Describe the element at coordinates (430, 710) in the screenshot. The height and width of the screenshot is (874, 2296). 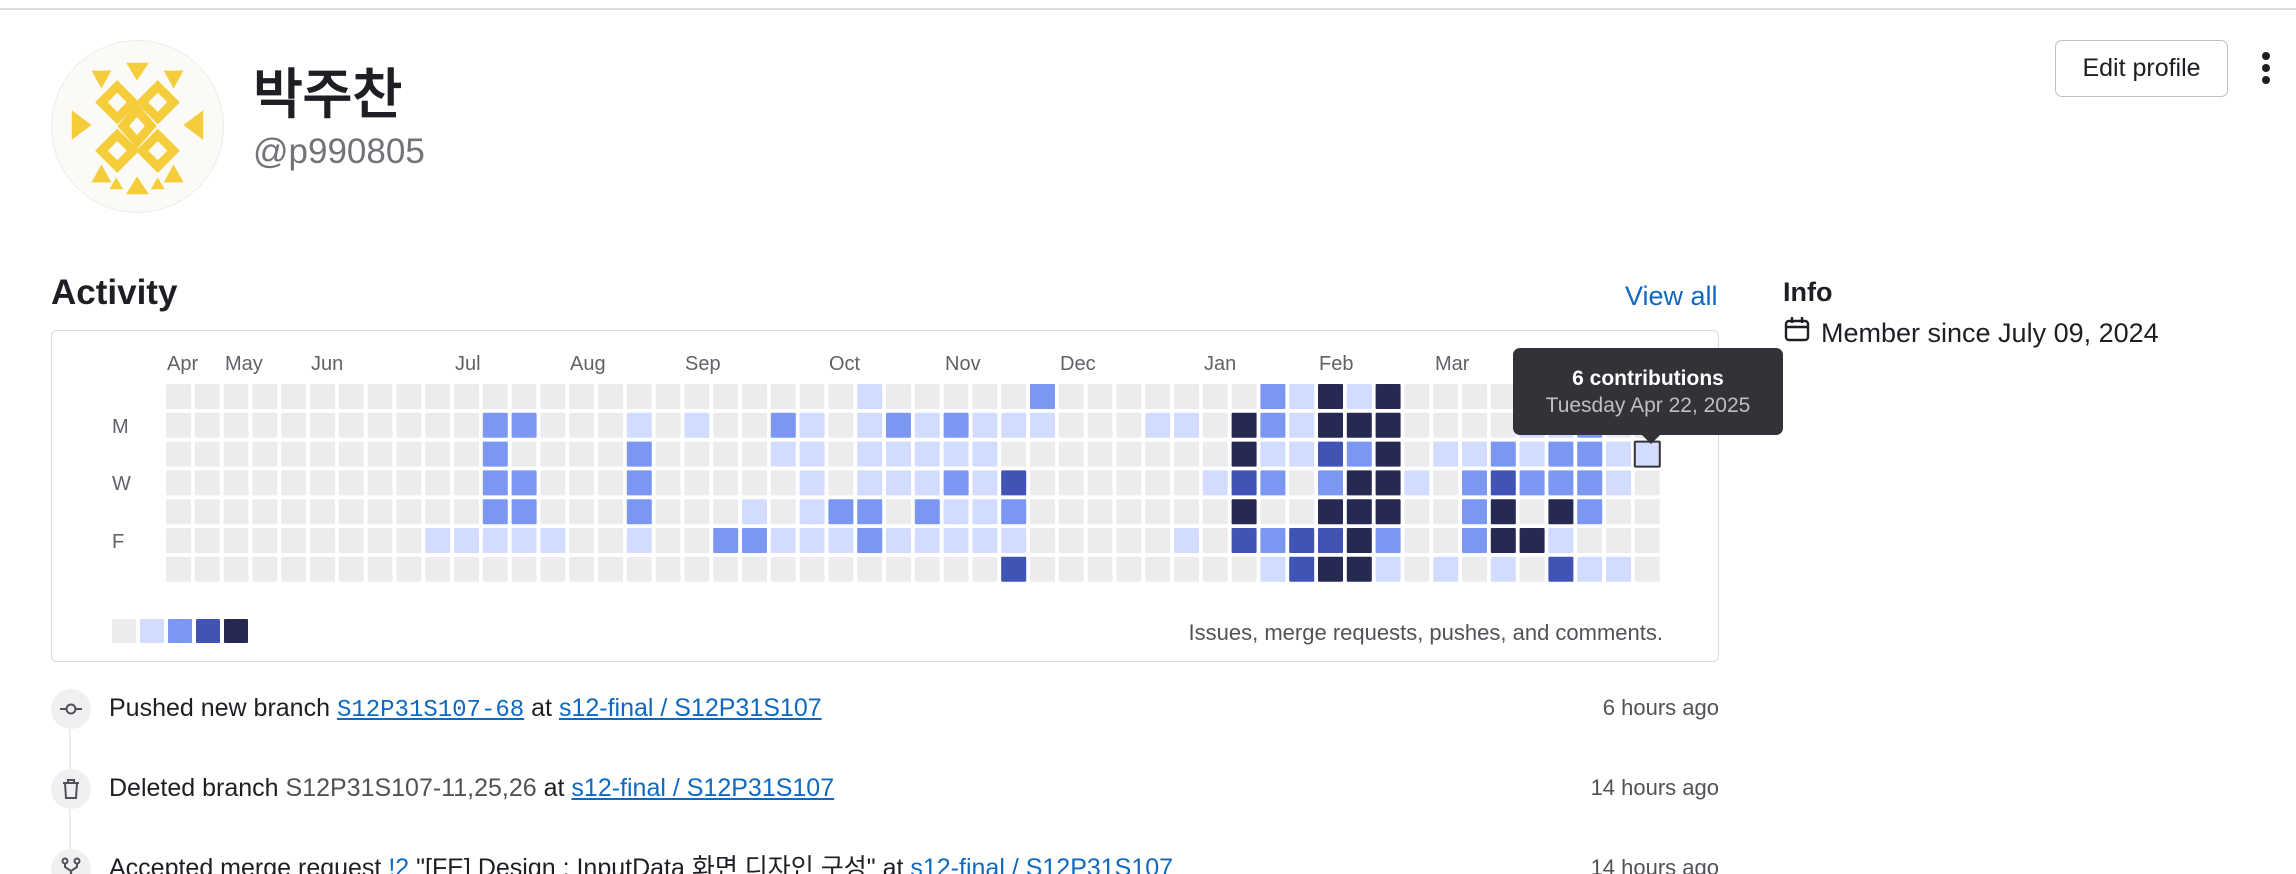
I see `branch-link: S12P31S107-68` at that location.